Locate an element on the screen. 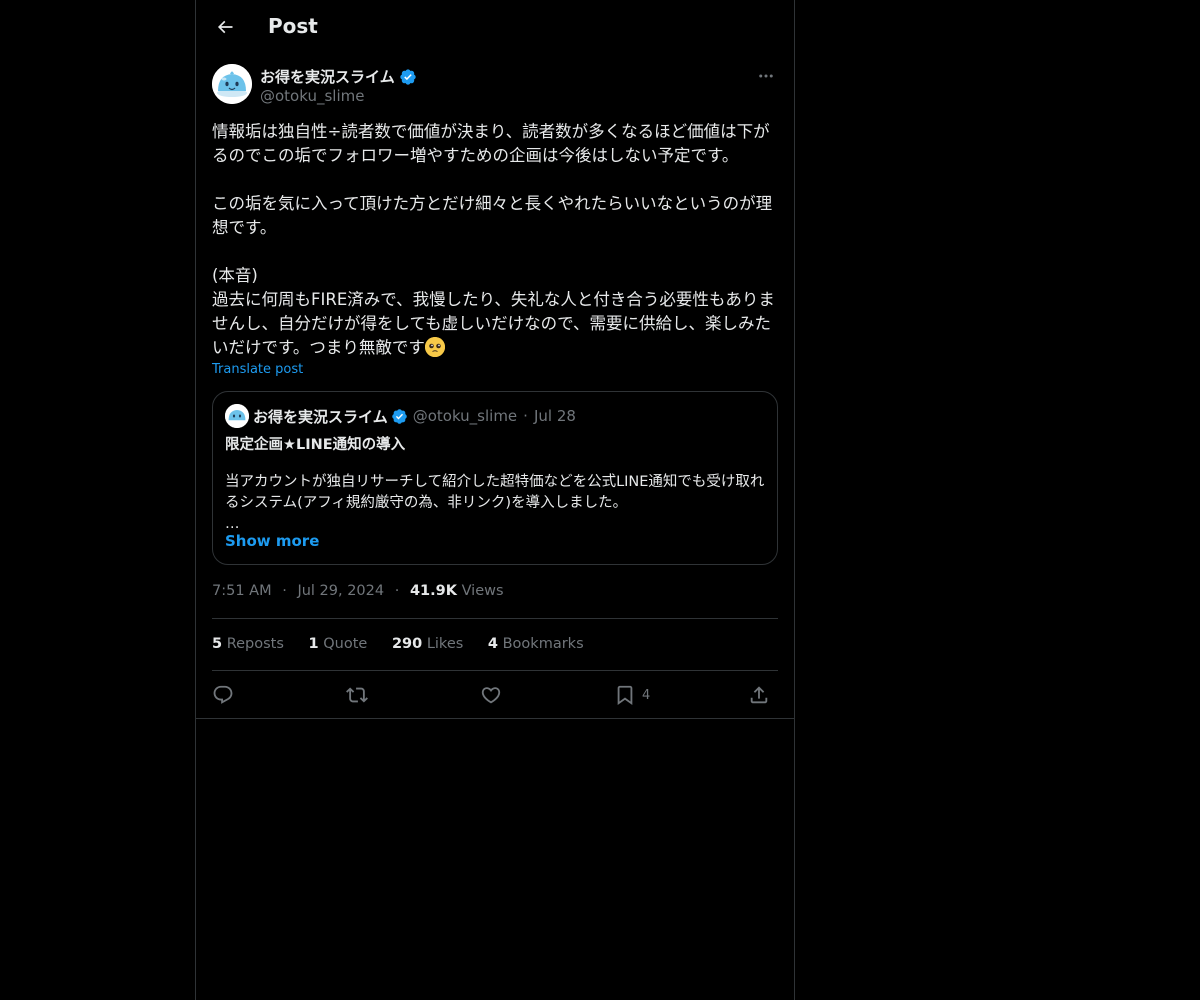 The width and height of the screenshot is (1200, 1000). likes-stat: 290 Likes is located at coordinates (427, 644).